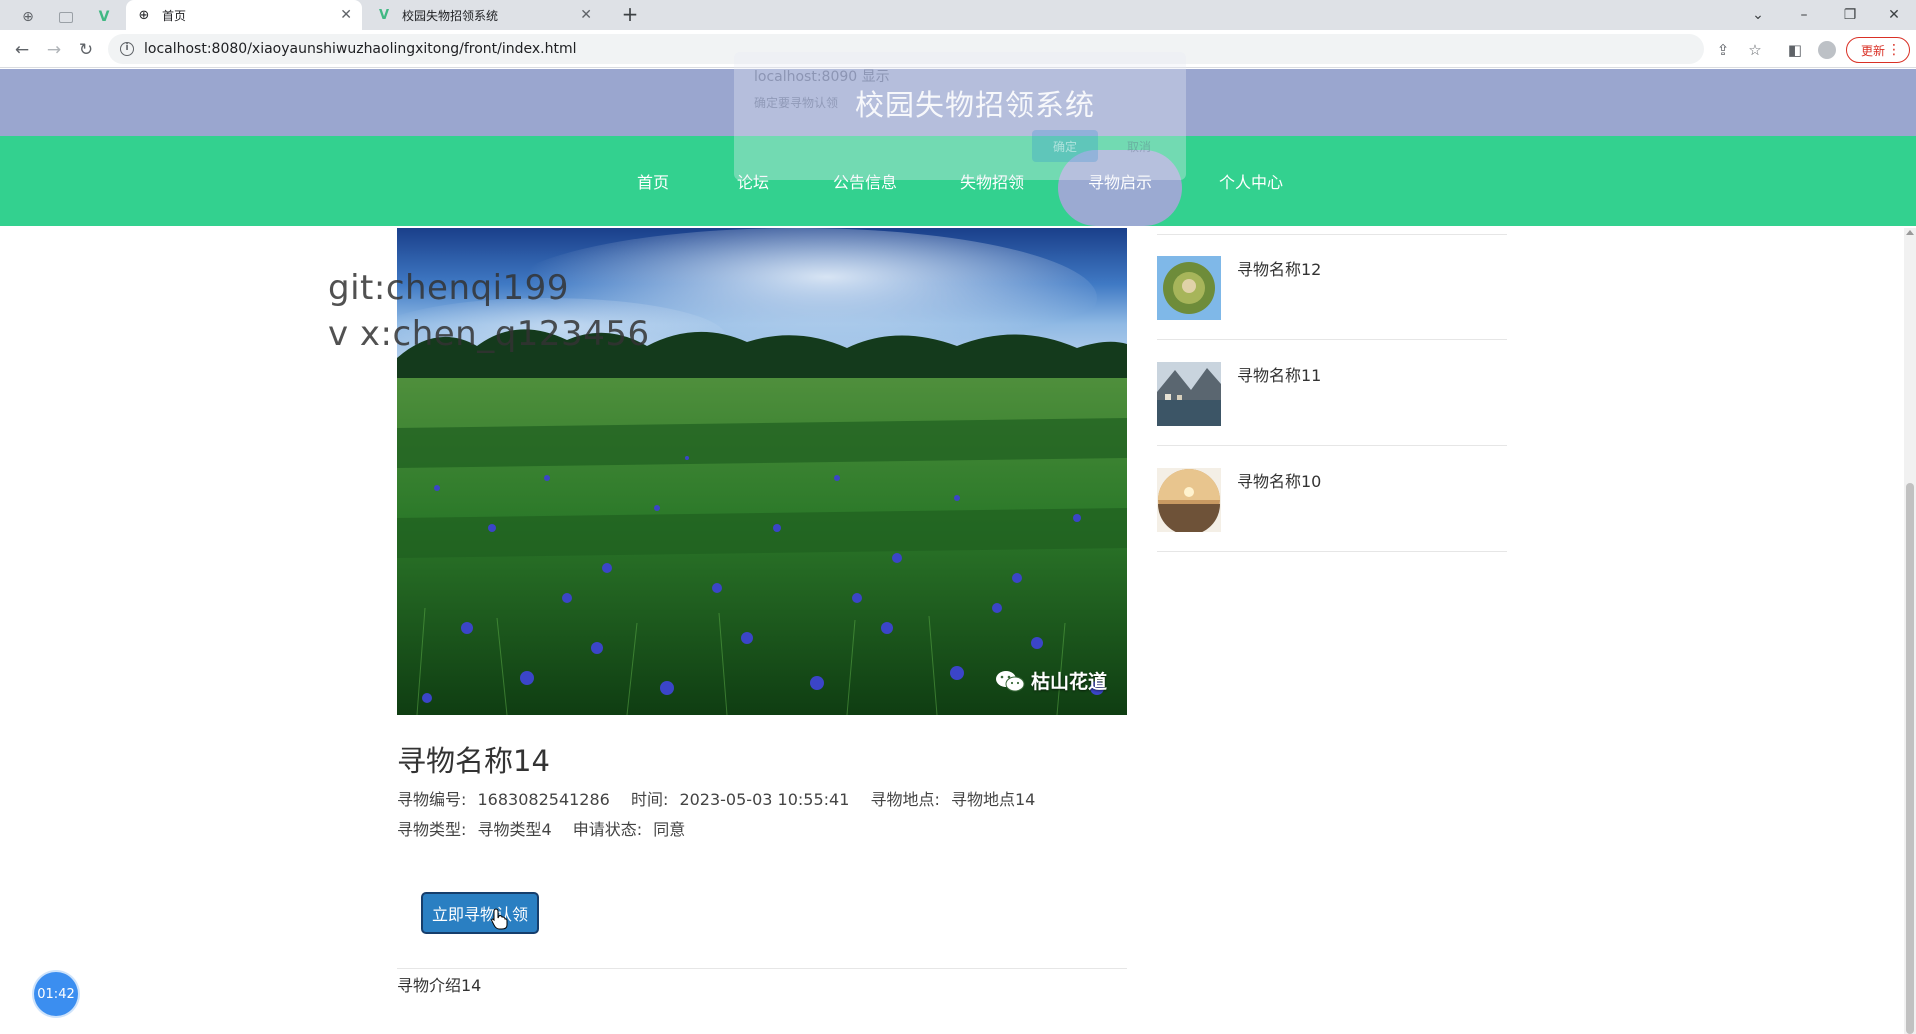 The height and width of the screenshot is (1034, 1916). What do you see at coordinates (144, 15) in the screenshot?
I see `globe-icon: ⊕` at bounding box center [144, 15].